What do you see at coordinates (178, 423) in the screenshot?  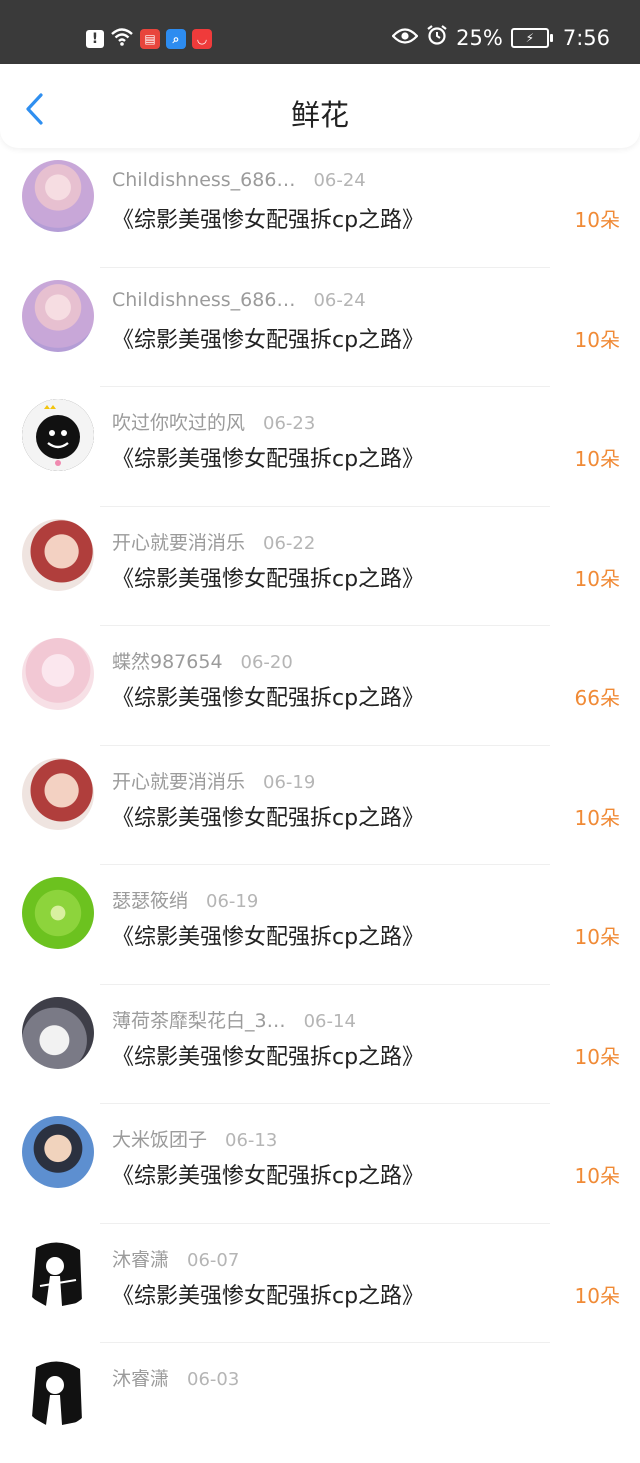 I see `user-name: 吹过你吹过的风` at bounding box center [178, 423].